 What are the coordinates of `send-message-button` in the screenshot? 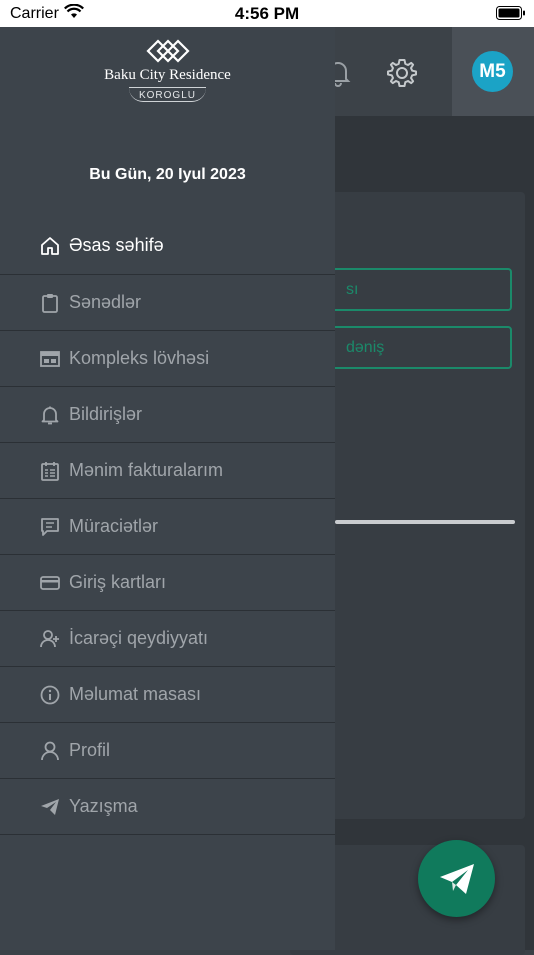 It's located at (456, 878).